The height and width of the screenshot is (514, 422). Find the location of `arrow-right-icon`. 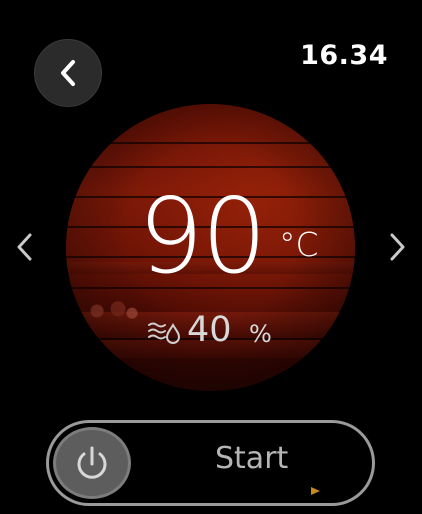

arrow-right-icon is located at coordinates (254, 491).